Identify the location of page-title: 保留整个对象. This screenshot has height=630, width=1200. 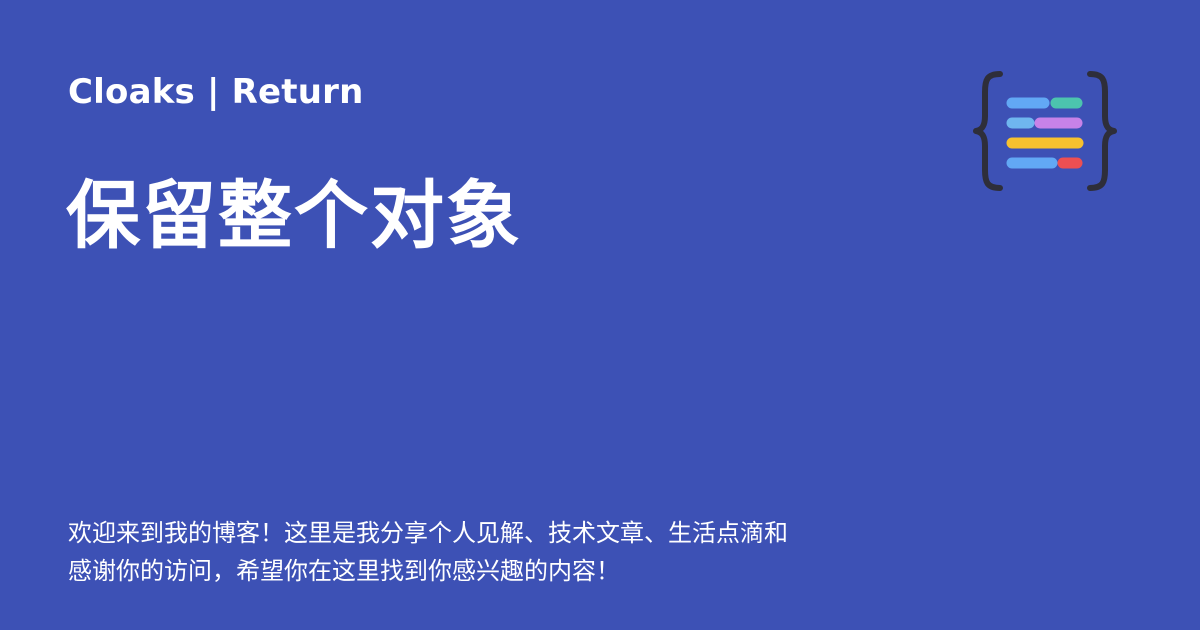
(294, 216).